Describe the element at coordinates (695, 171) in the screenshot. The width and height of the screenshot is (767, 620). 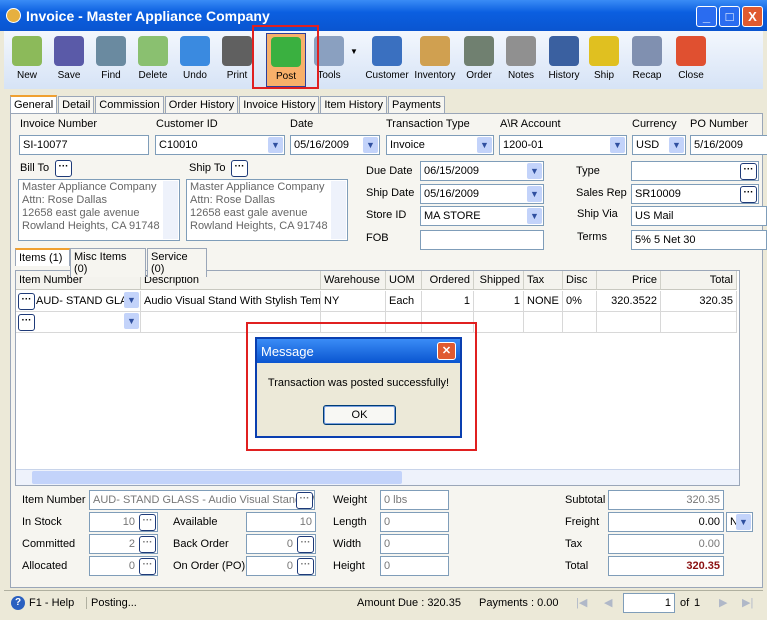
I see `type-input: ···` at that location.